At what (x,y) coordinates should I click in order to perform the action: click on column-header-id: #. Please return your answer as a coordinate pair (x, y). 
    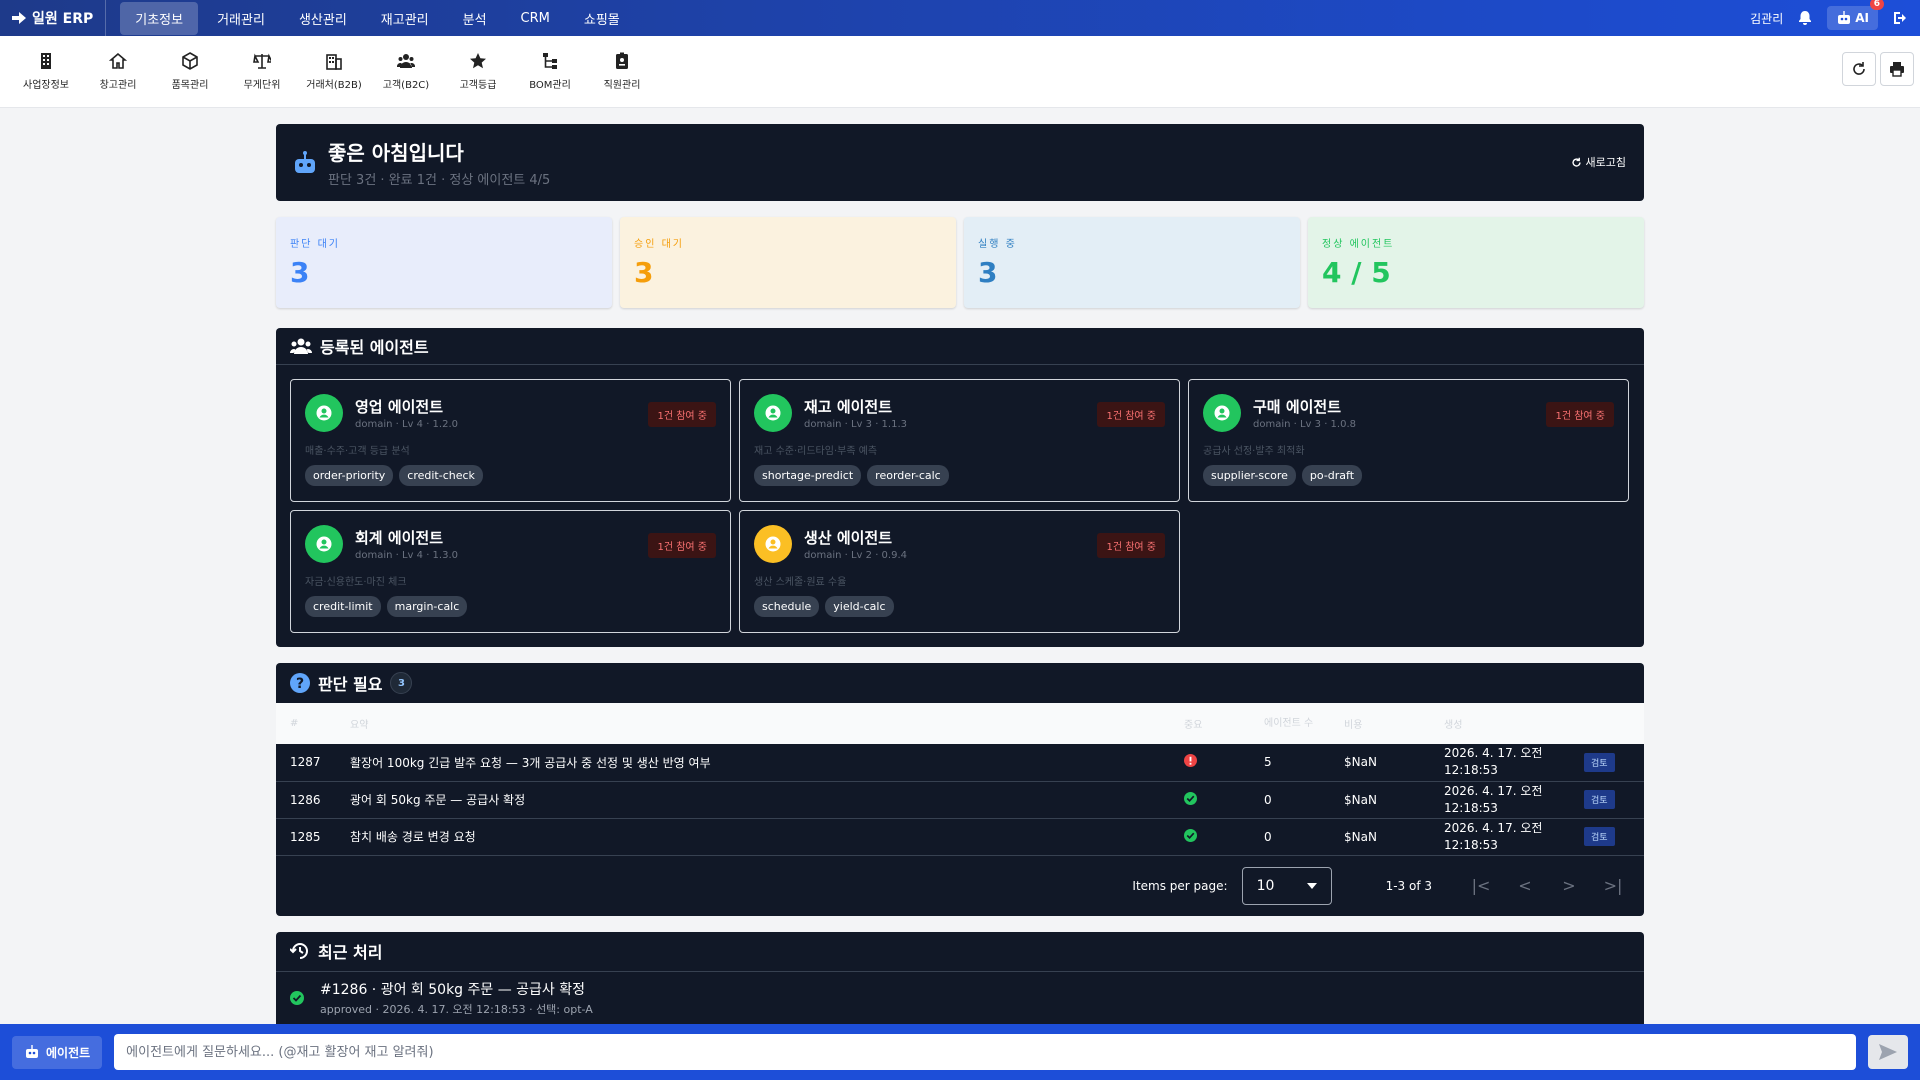
    Looking at the image, I should click on (306, 723).